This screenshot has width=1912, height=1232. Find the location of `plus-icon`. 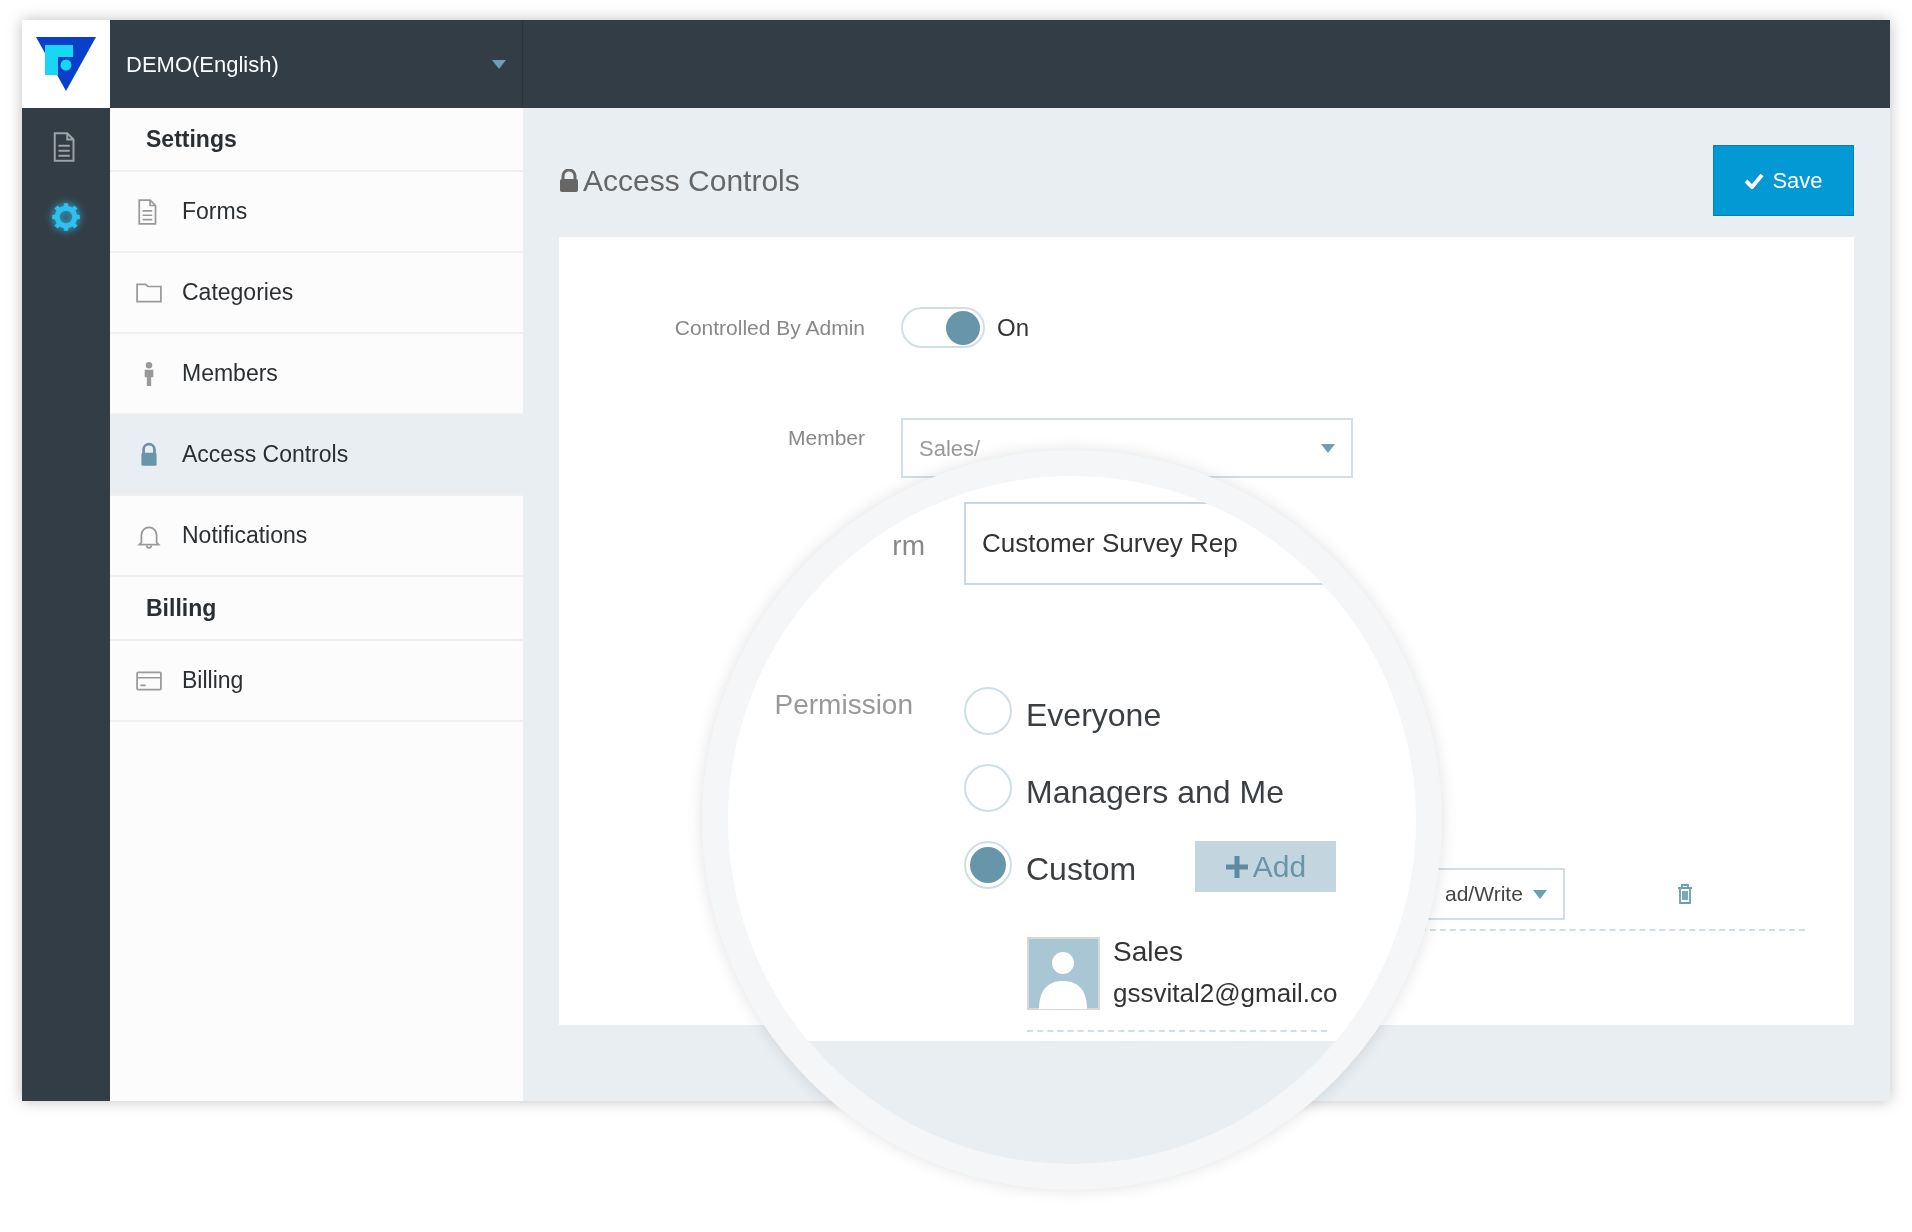

plus-icon is located at coordinates (1236, 866).